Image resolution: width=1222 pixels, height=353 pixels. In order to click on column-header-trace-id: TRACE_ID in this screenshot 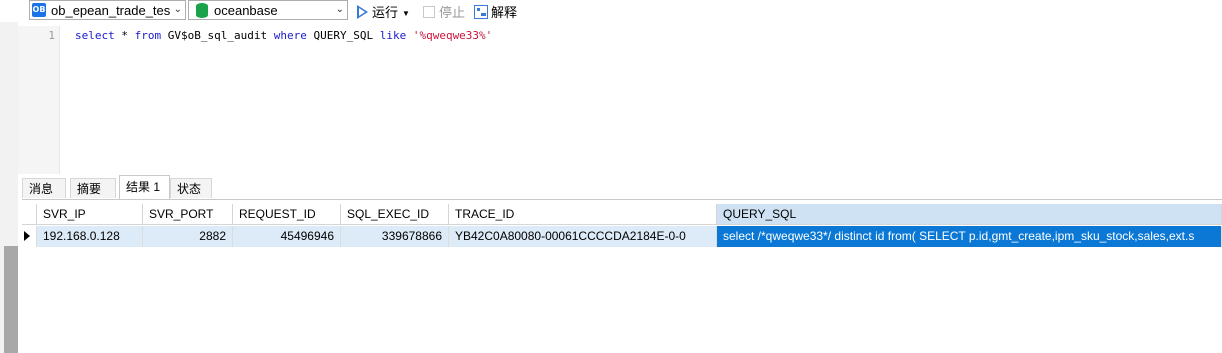, I will do `click(583, 214)`.